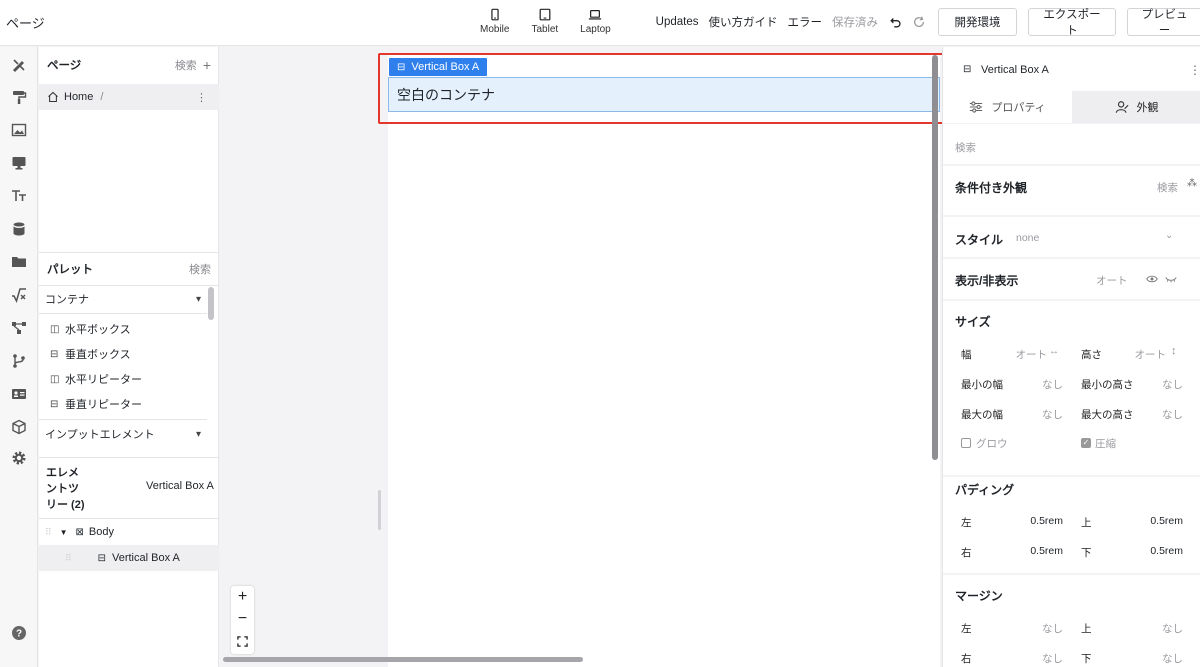 The image size is (1200, 667). Describe the element at coordinates (100, 435) in the screenshot. I see `category-input-label: インプットエレメント` at that location.